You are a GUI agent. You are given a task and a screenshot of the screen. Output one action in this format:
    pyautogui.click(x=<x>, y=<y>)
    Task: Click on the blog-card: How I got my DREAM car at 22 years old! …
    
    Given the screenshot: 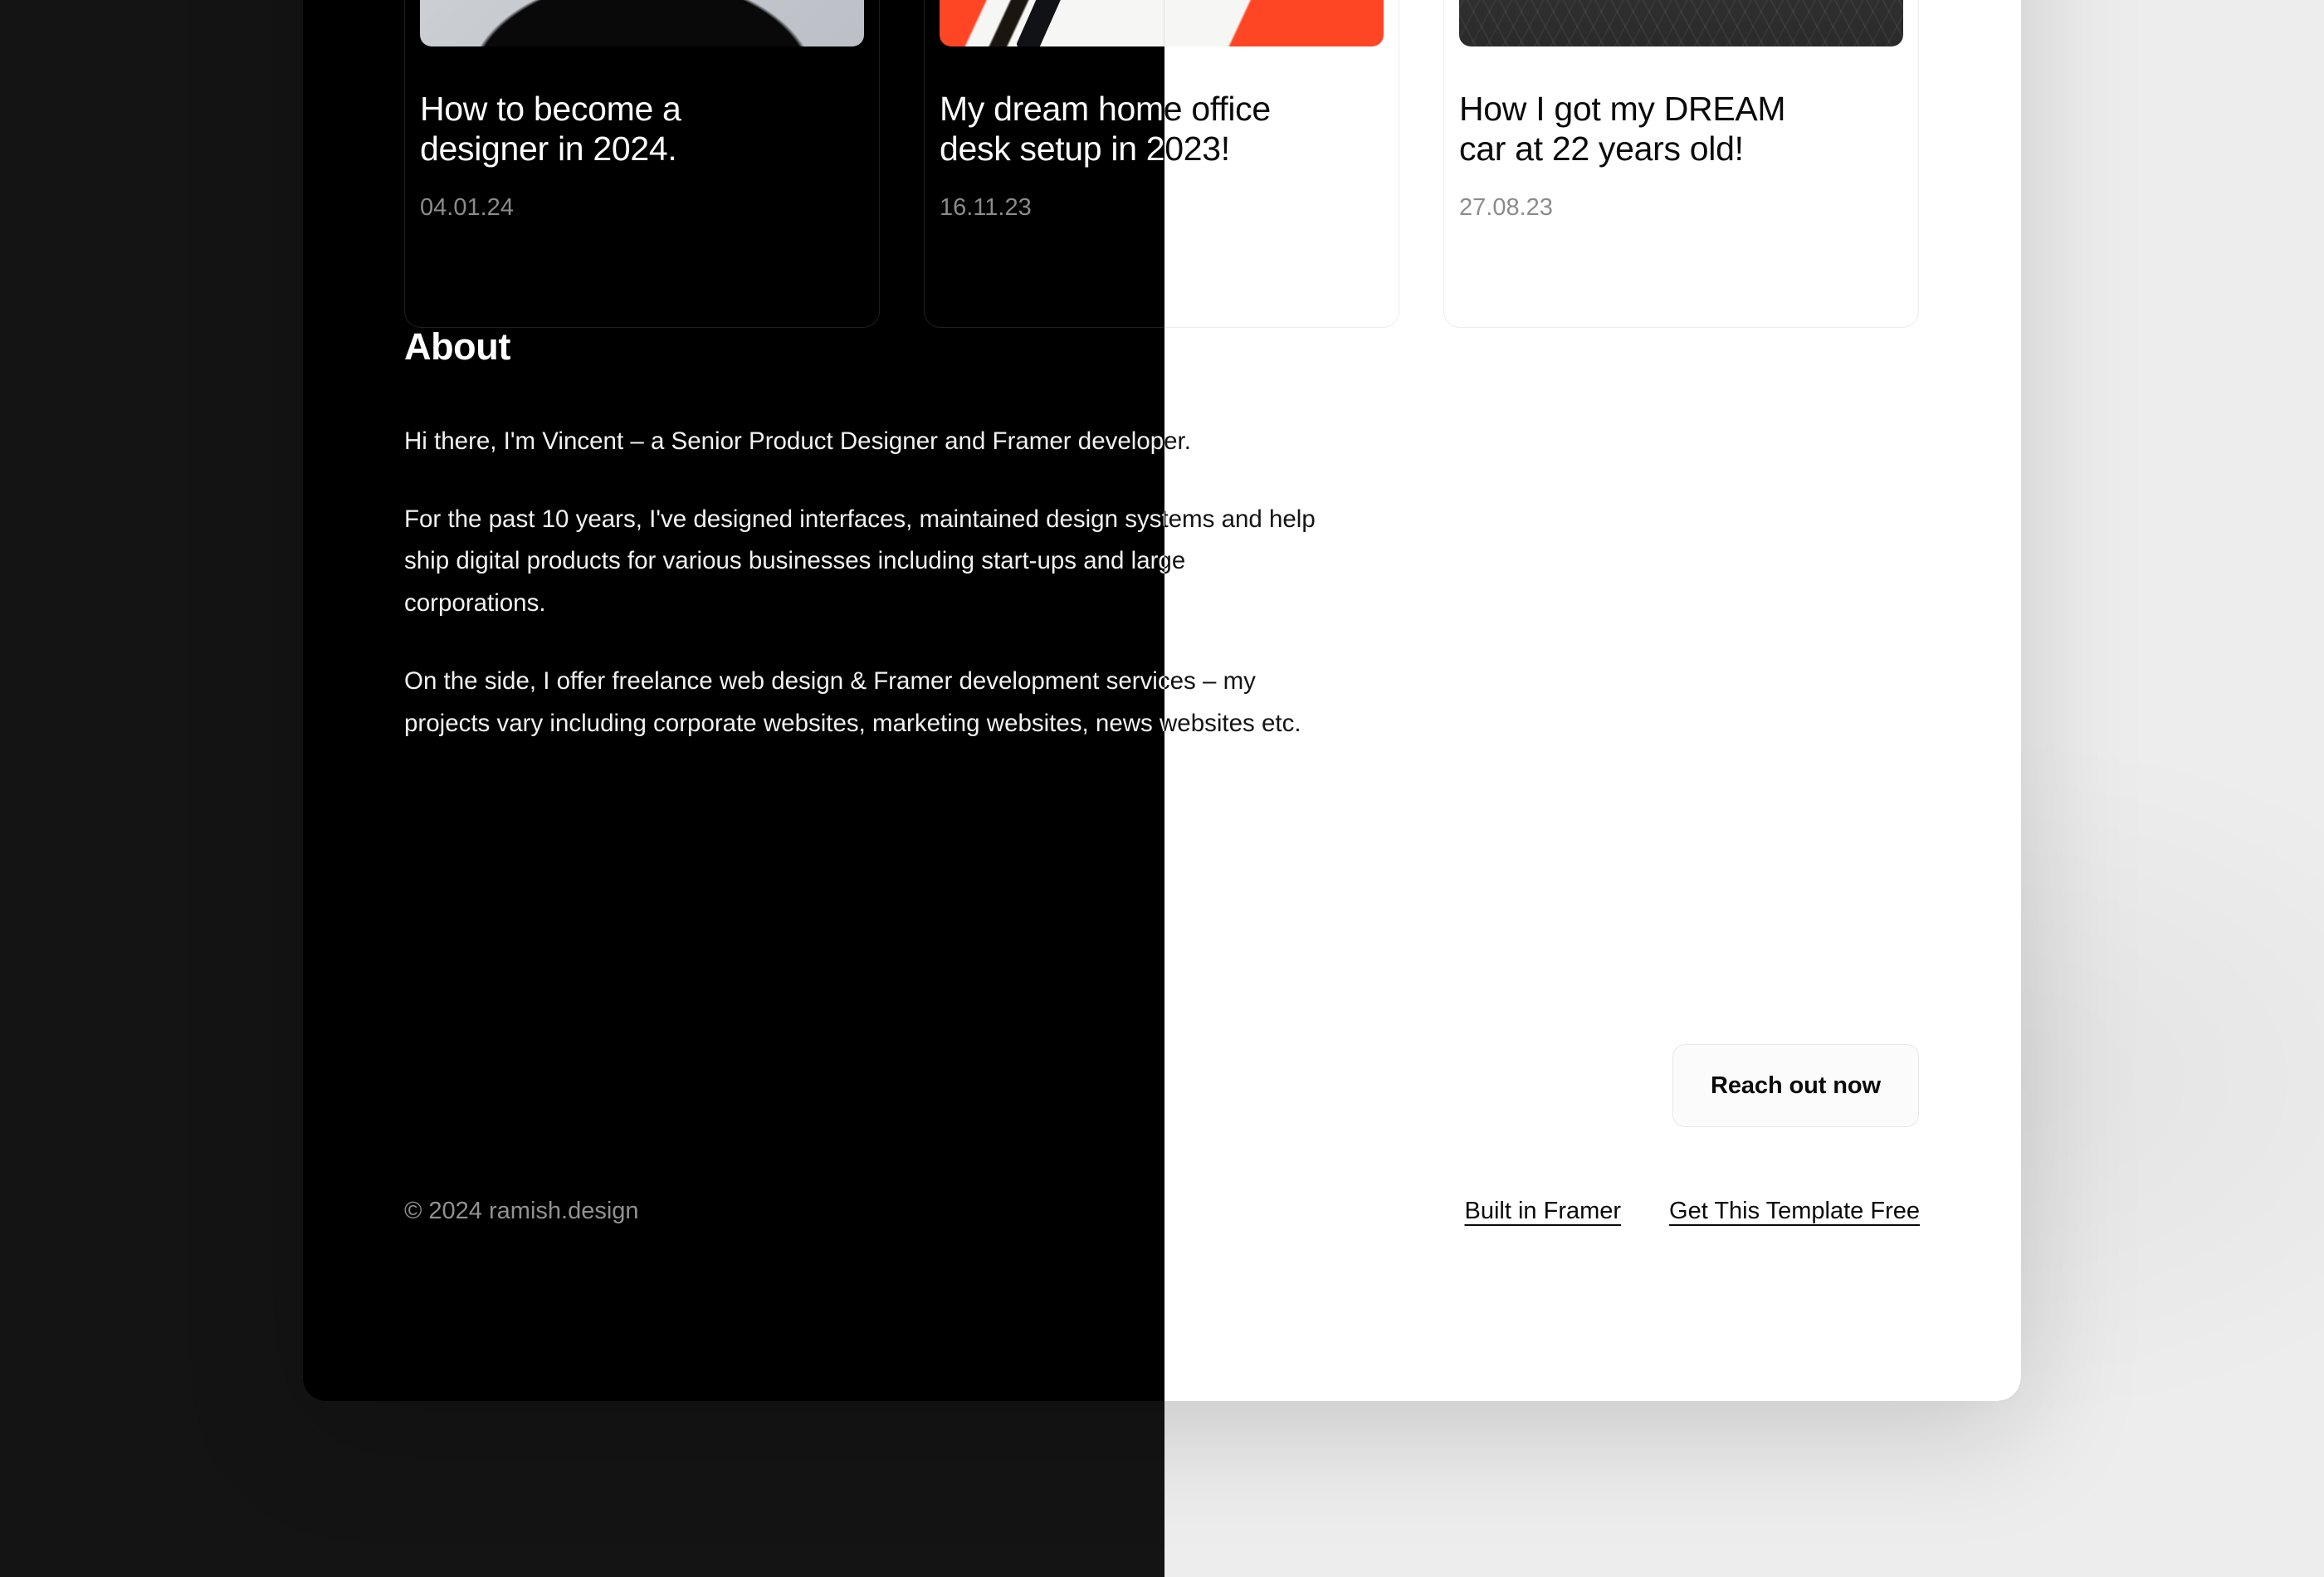 What is the action you would take?
    pyautogui.click(x=1681, y=164)
    